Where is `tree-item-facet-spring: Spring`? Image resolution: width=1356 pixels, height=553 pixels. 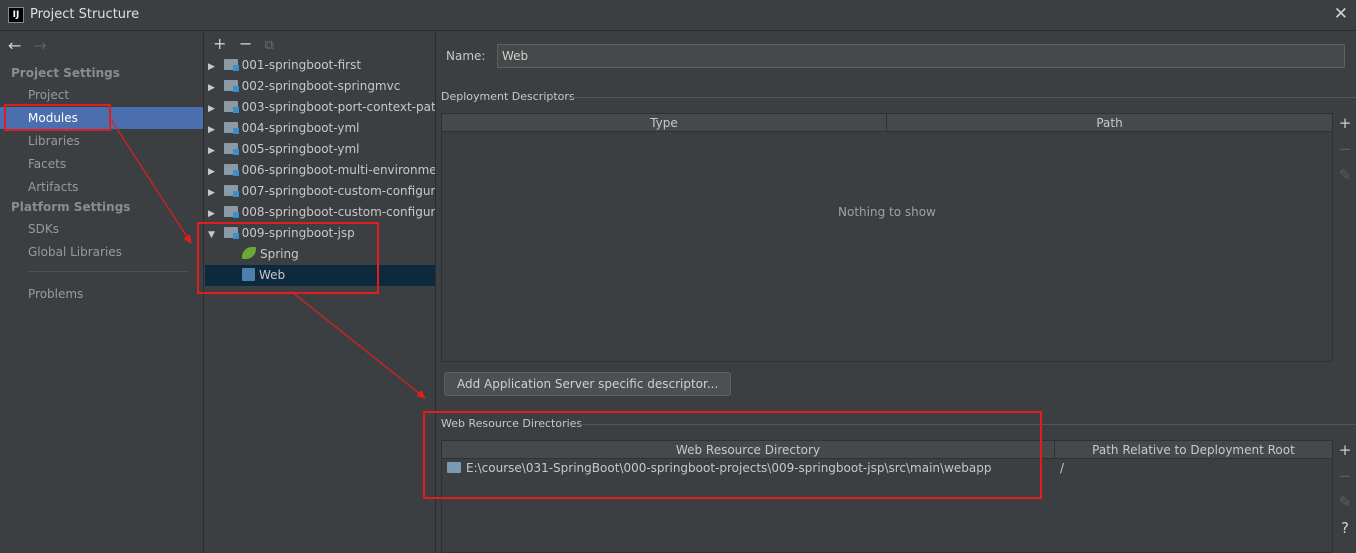 tree-item-facet-spring: Spring is located at coordinates (320, 254).